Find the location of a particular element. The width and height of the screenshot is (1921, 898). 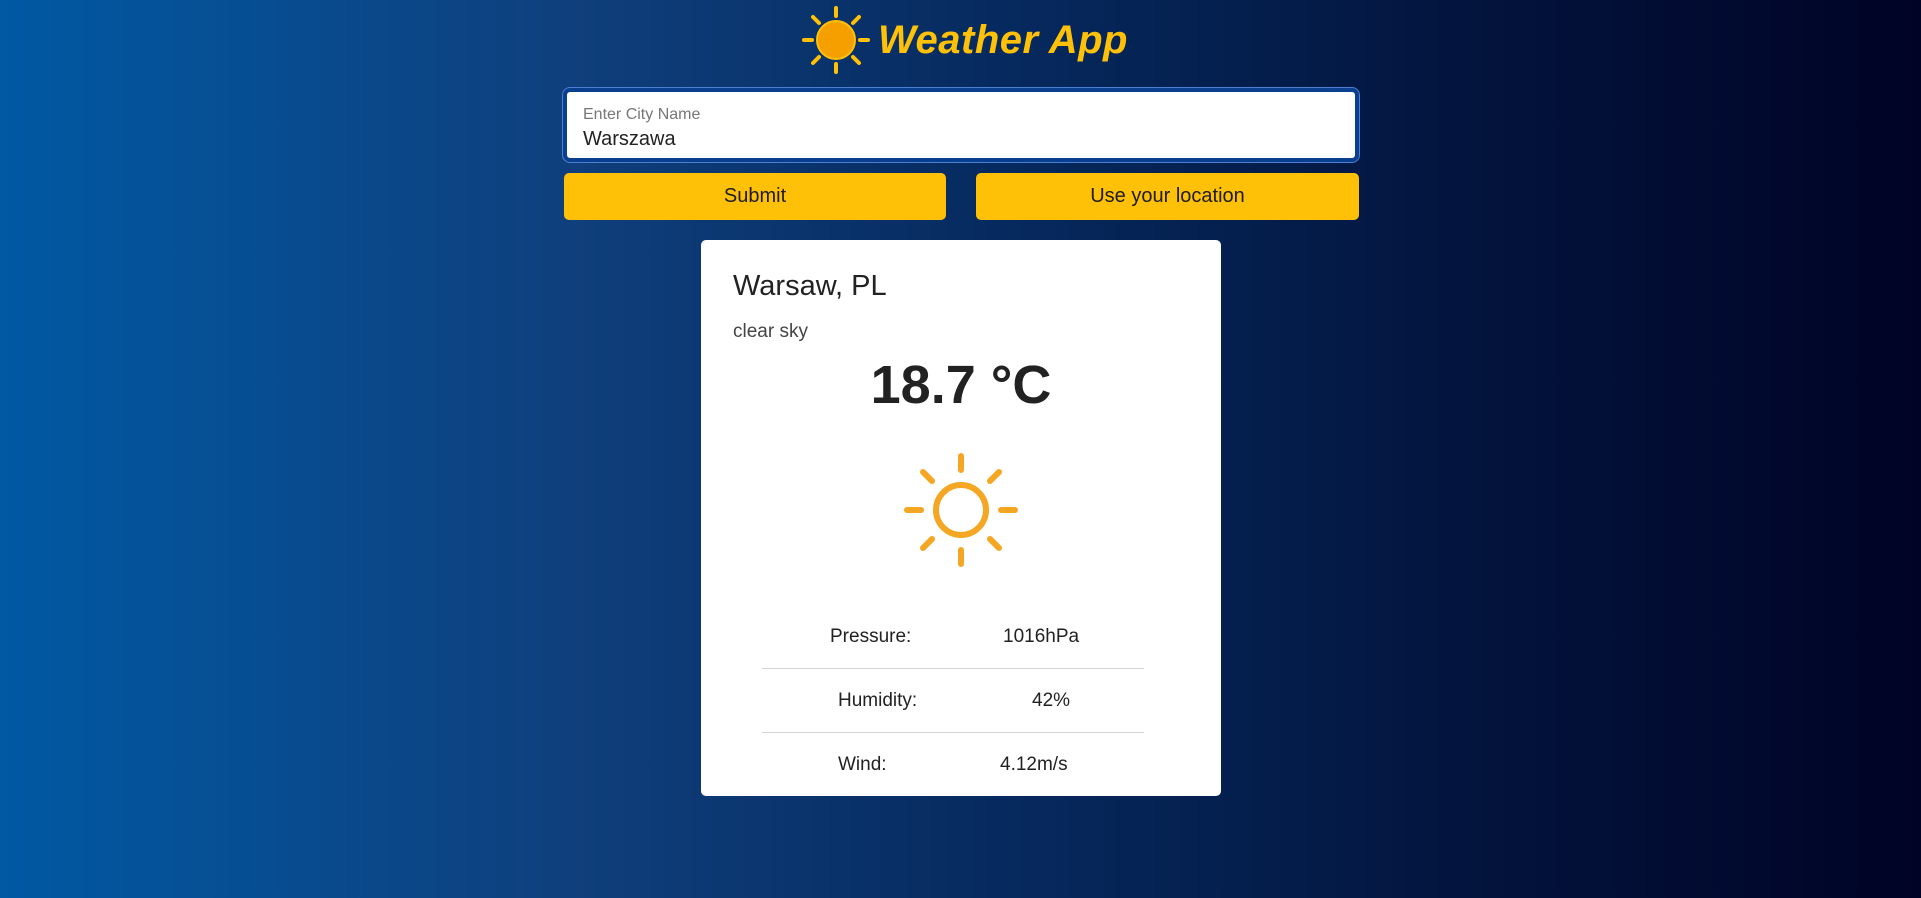

pressure-row: Pressure: 1016hPa is located at coordinates (953, 637).